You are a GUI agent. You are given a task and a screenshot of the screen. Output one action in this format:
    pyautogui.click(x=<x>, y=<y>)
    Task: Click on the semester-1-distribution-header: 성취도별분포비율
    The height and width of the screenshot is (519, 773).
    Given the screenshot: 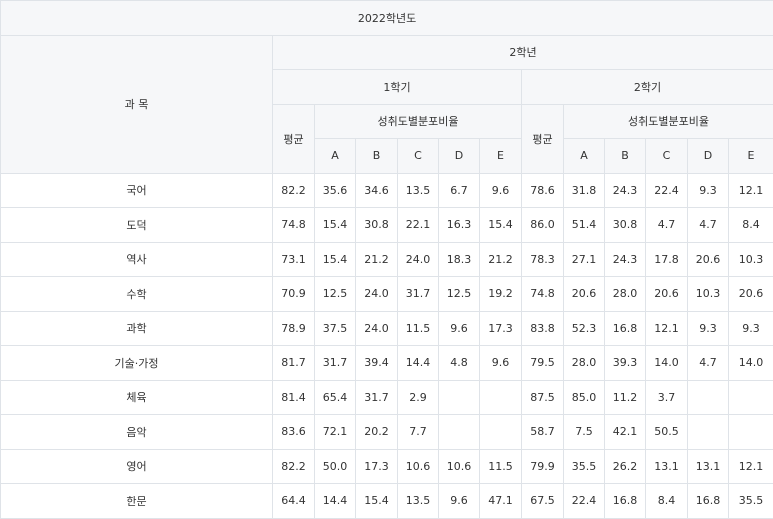 What is the action you would take?
    pyautogui.click(x=418, y=121)
    